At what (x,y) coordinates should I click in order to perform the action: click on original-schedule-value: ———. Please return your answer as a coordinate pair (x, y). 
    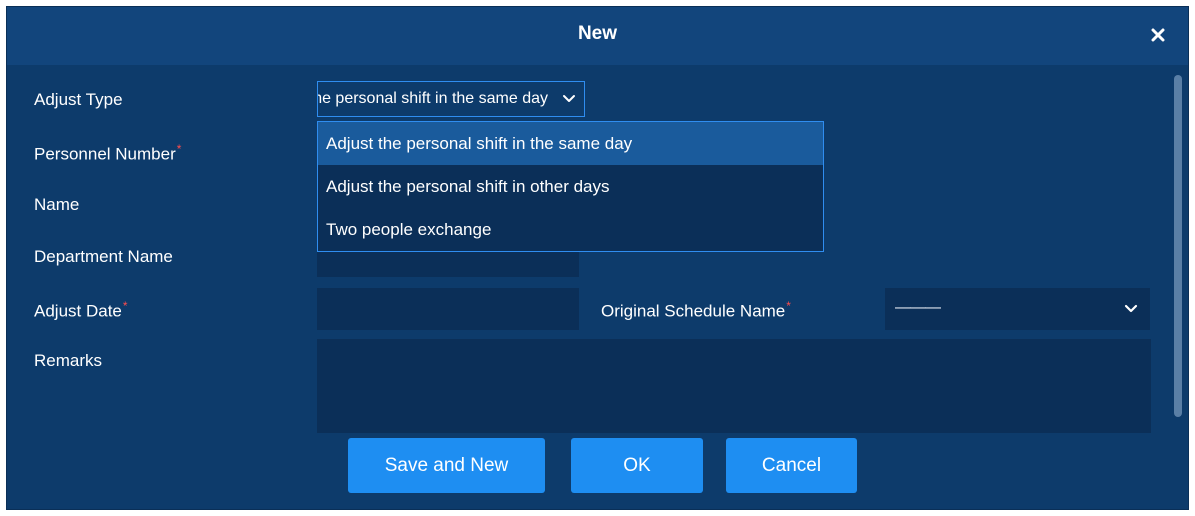
    Looking at the image, I should click on (918, 307).